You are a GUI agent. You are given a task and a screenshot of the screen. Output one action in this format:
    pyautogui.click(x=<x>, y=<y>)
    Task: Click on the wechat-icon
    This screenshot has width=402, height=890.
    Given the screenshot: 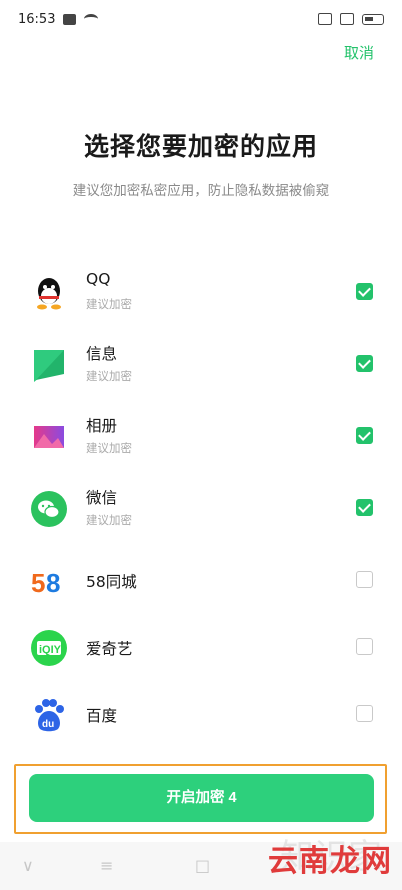 What is the action you would take?
    pyautogui.click(x=49, y=509)
    